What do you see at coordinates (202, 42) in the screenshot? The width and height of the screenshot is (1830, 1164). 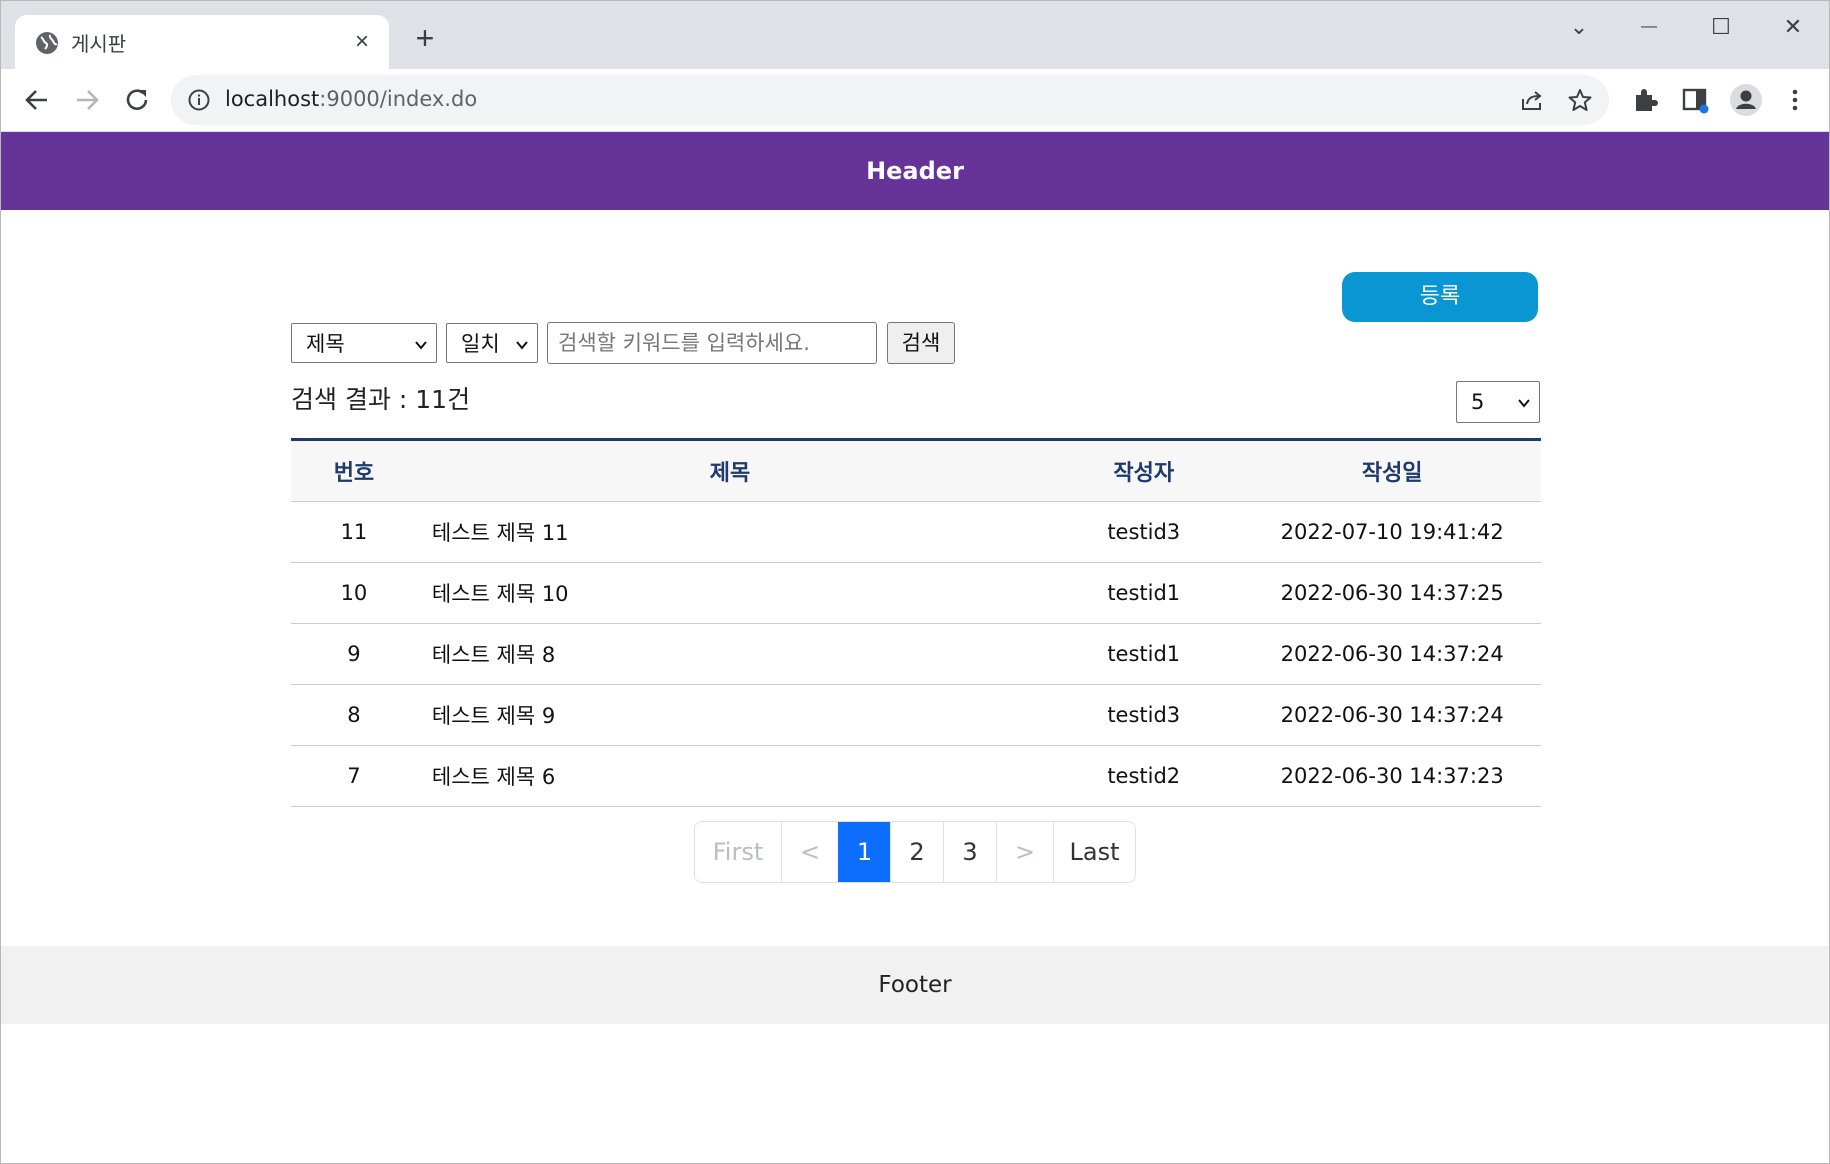 I see `browser-tab: 게시판 ×` at bounding box center [202, 42].